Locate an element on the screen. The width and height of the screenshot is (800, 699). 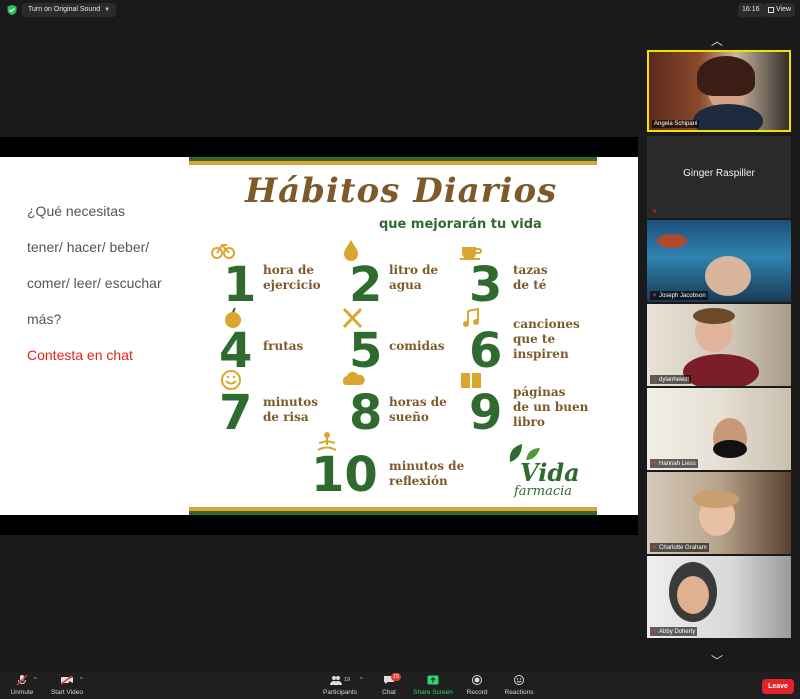
grid-icon is located at coordinates (771, 10).